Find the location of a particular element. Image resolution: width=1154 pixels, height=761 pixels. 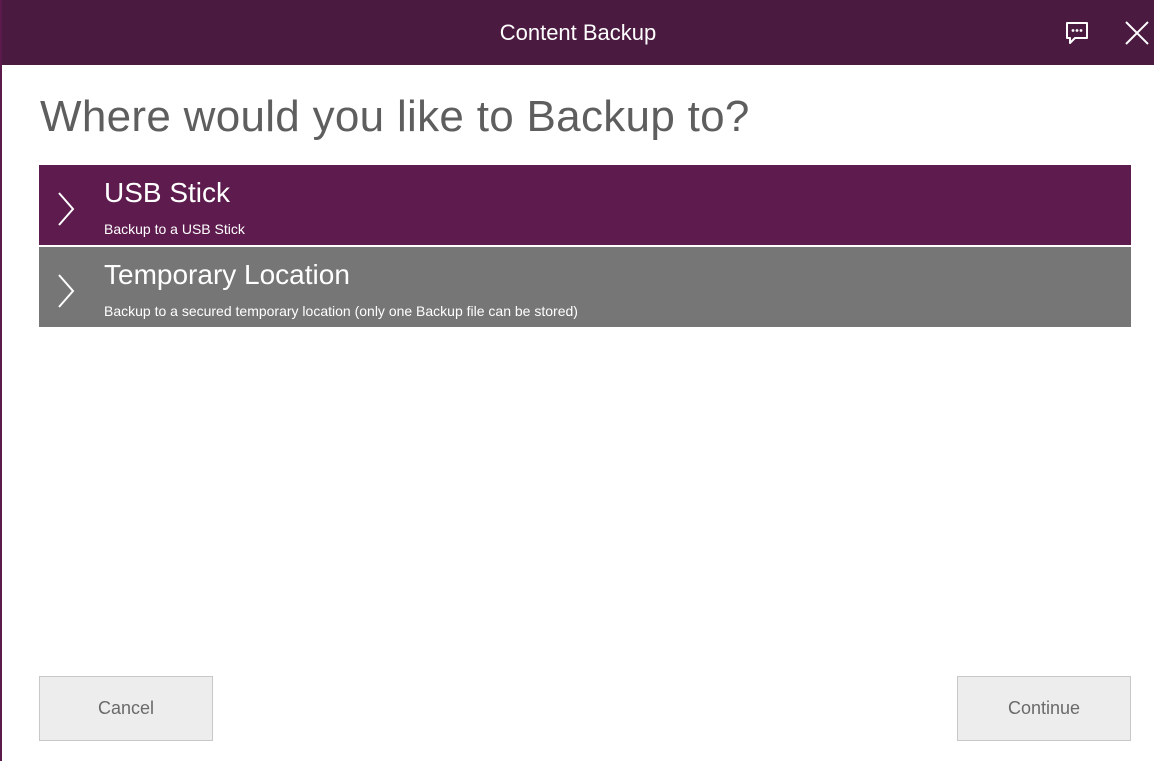

continue-button: Continue is located at coordinates (1044, 708).